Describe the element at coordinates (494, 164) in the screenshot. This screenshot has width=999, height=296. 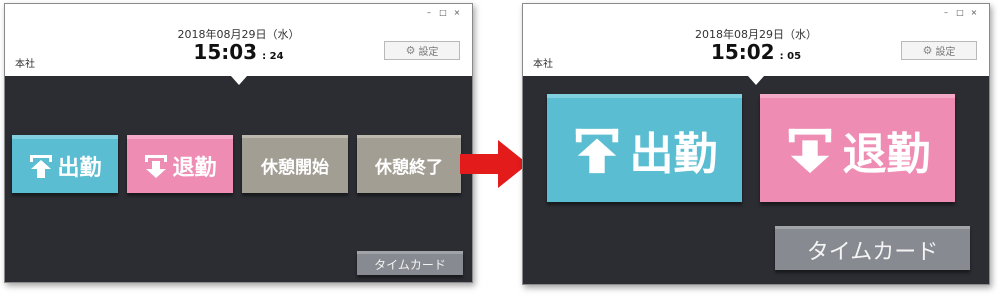
I see `red-arrow-icon` at that location.